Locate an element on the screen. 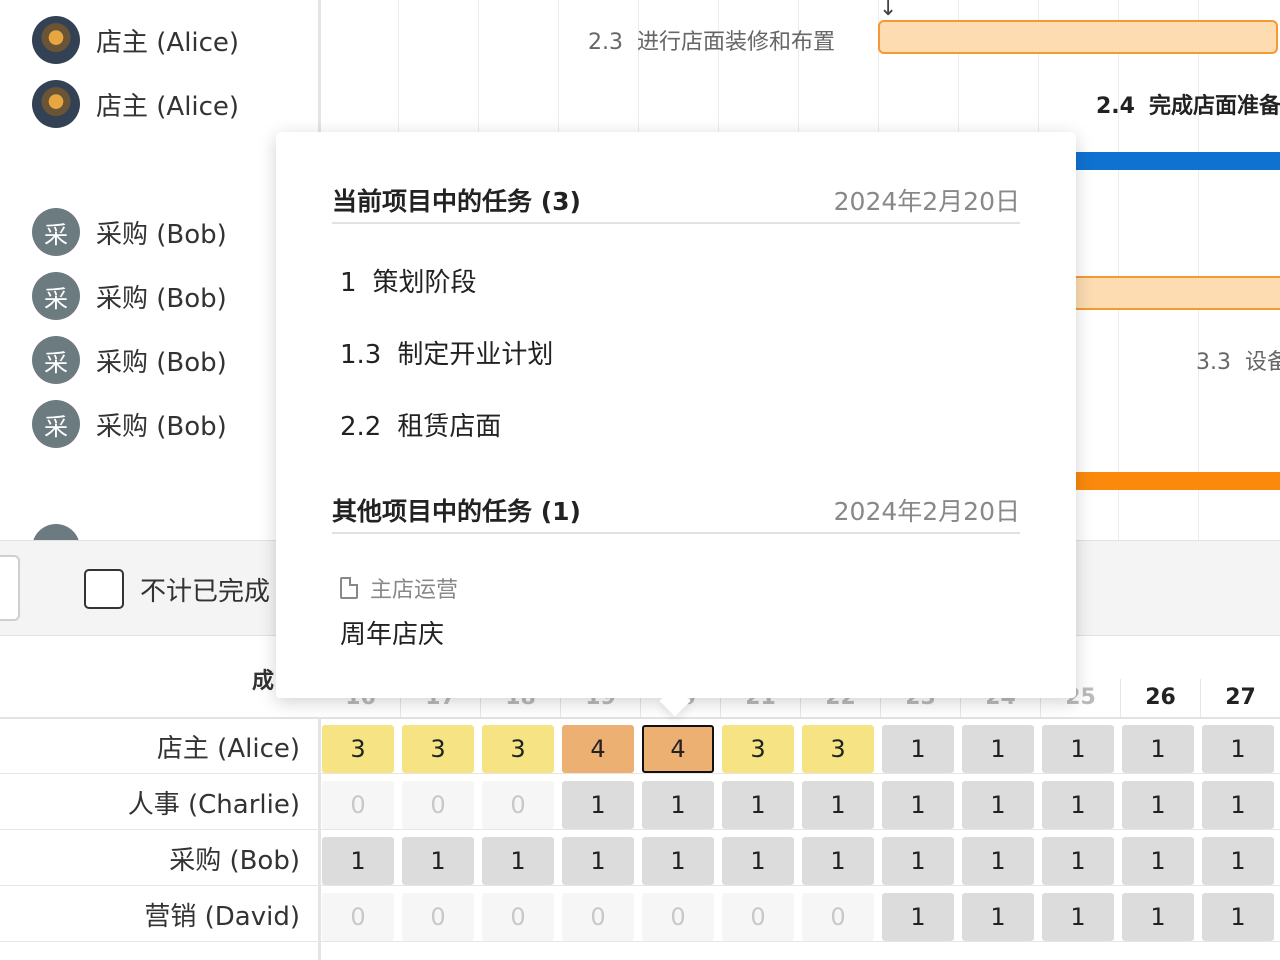 The image size is (1280, 960). document-icon is located at coordinates (349, 588).